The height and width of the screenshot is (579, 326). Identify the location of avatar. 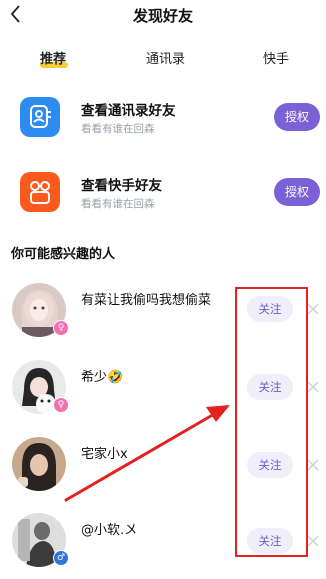
(39, 464).